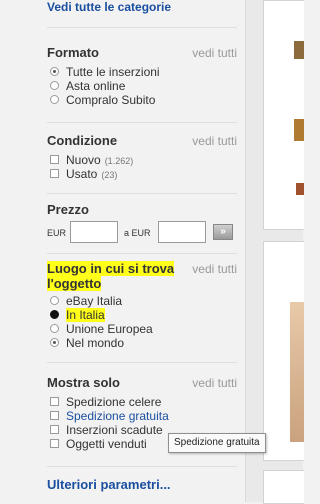 The height and width of the screenshot is (504, 320). Describe the element at coordinates (143, 343) in the screenshot. I see `location-option-world: Nel mondo` at that location.